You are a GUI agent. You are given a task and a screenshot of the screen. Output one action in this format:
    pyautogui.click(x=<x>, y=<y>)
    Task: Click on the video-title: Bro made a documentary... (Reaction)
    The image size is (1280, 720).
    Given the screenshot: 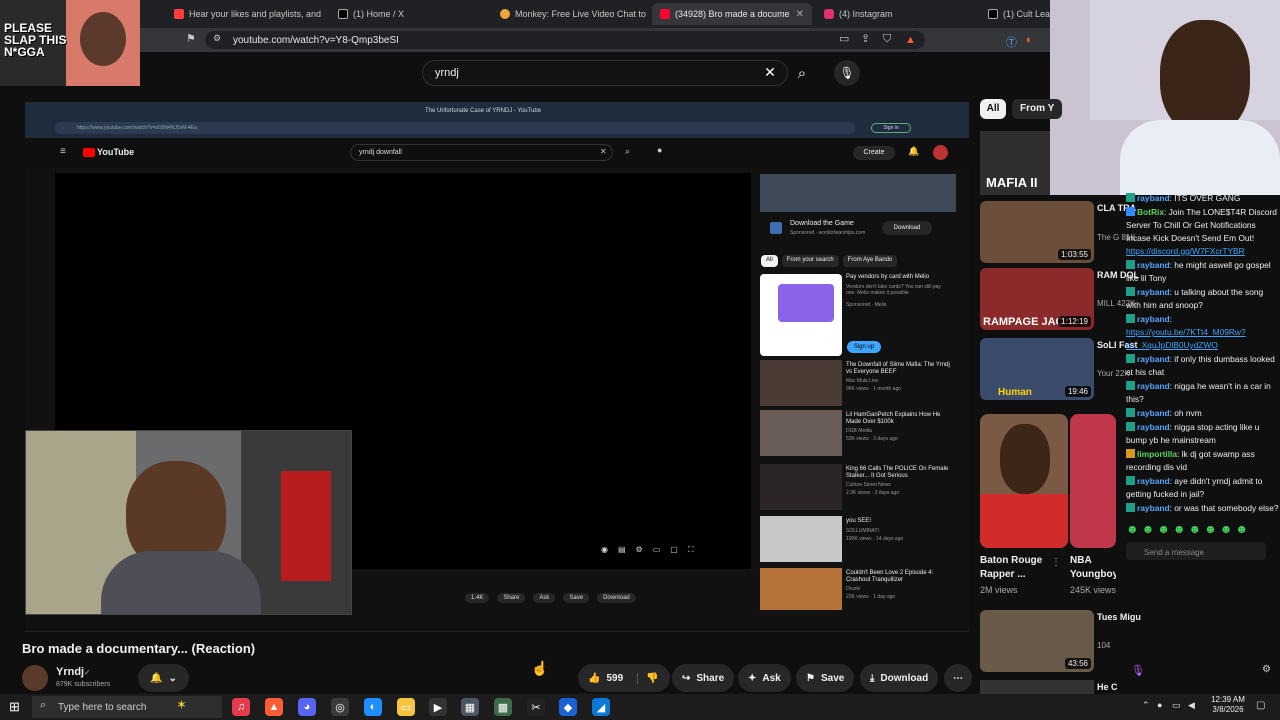 What is the action you would take?
    pyautogui.click(x=139, y=648)
    